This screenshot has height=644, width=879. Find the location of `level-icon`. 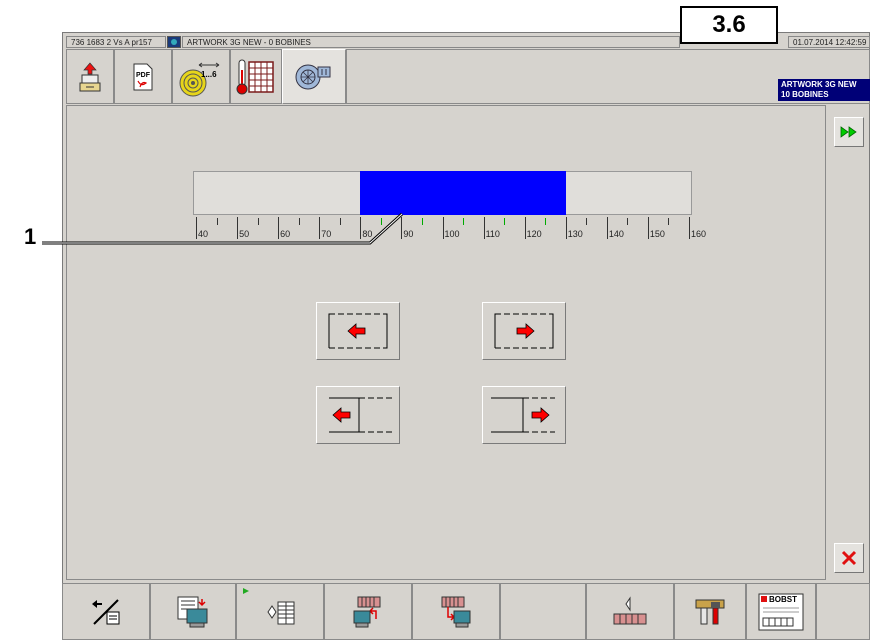

level-icon is located at coordinates (630, 609).